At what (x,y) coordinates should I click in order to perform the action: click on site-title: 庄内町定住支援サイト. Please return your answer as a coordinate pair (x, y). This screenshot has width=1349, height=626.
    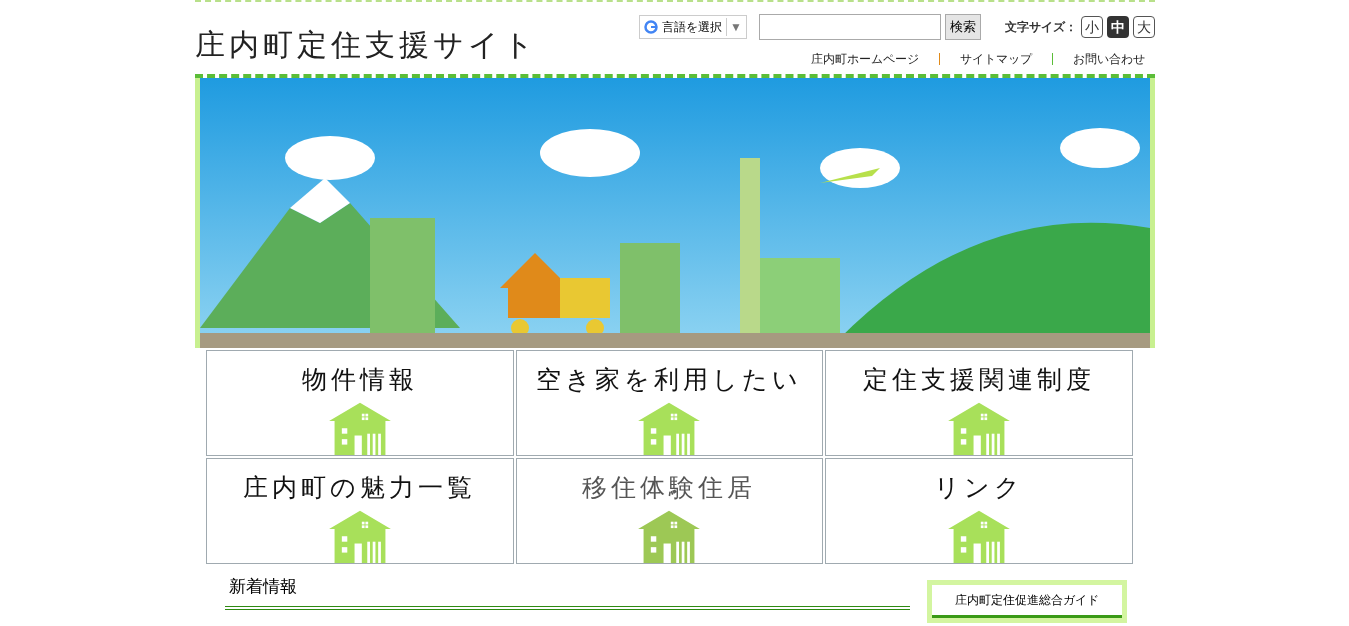
    Looking at the image, I should click on (366, 38).